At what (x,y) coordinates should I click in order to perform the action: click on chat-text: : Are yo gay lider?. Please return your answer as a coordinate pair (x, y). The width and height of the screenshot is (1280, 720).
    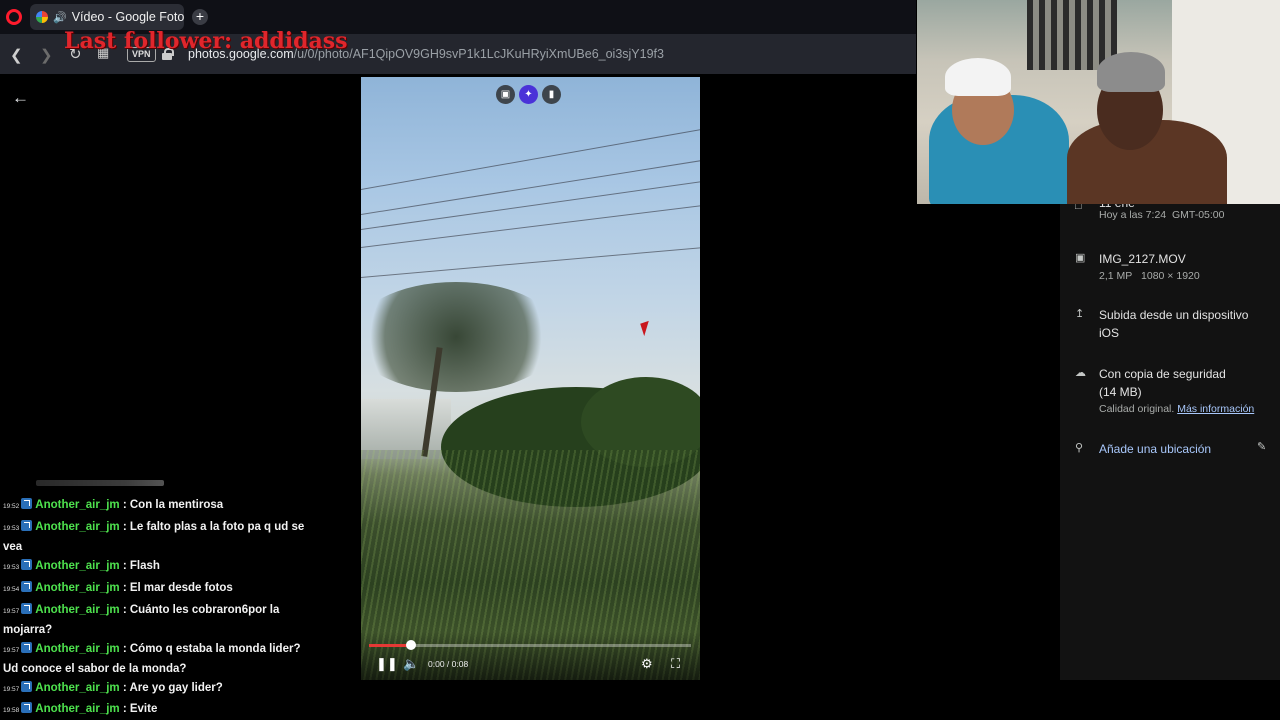
    Looking at the image, I should click on (172, 688).